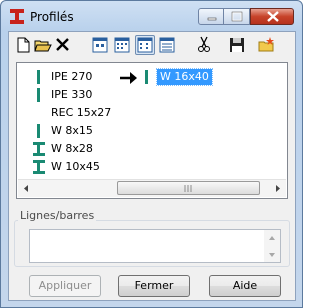 This screenshot has height=308, width=320. I want to click on minimize-button, so click(211, 16).